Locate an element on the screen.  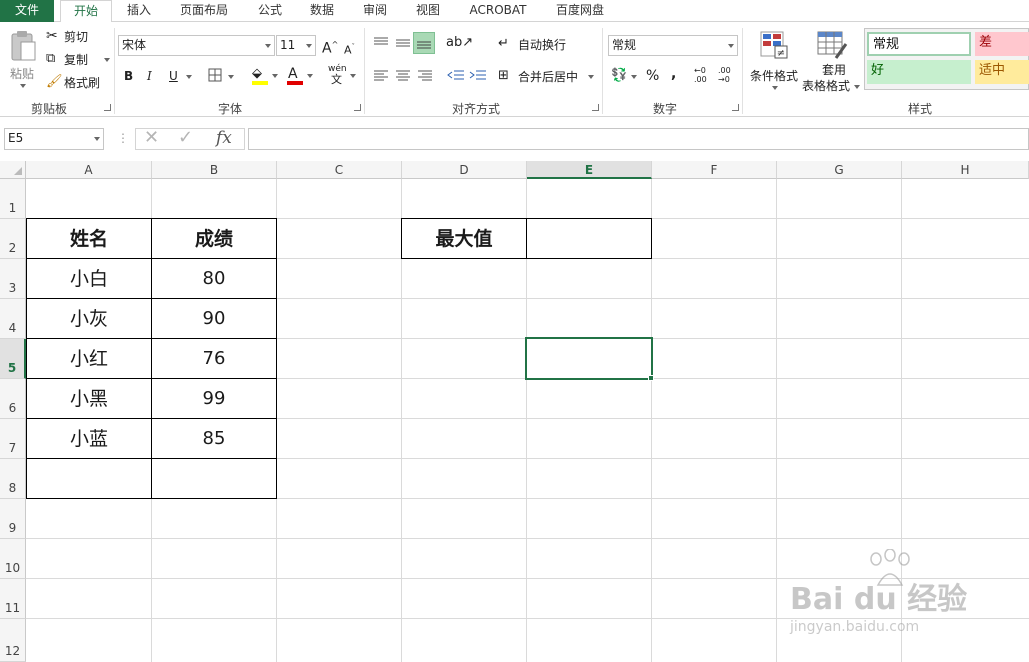
tab-acrobat: ACROBAT is located at coordinates (498, 11).